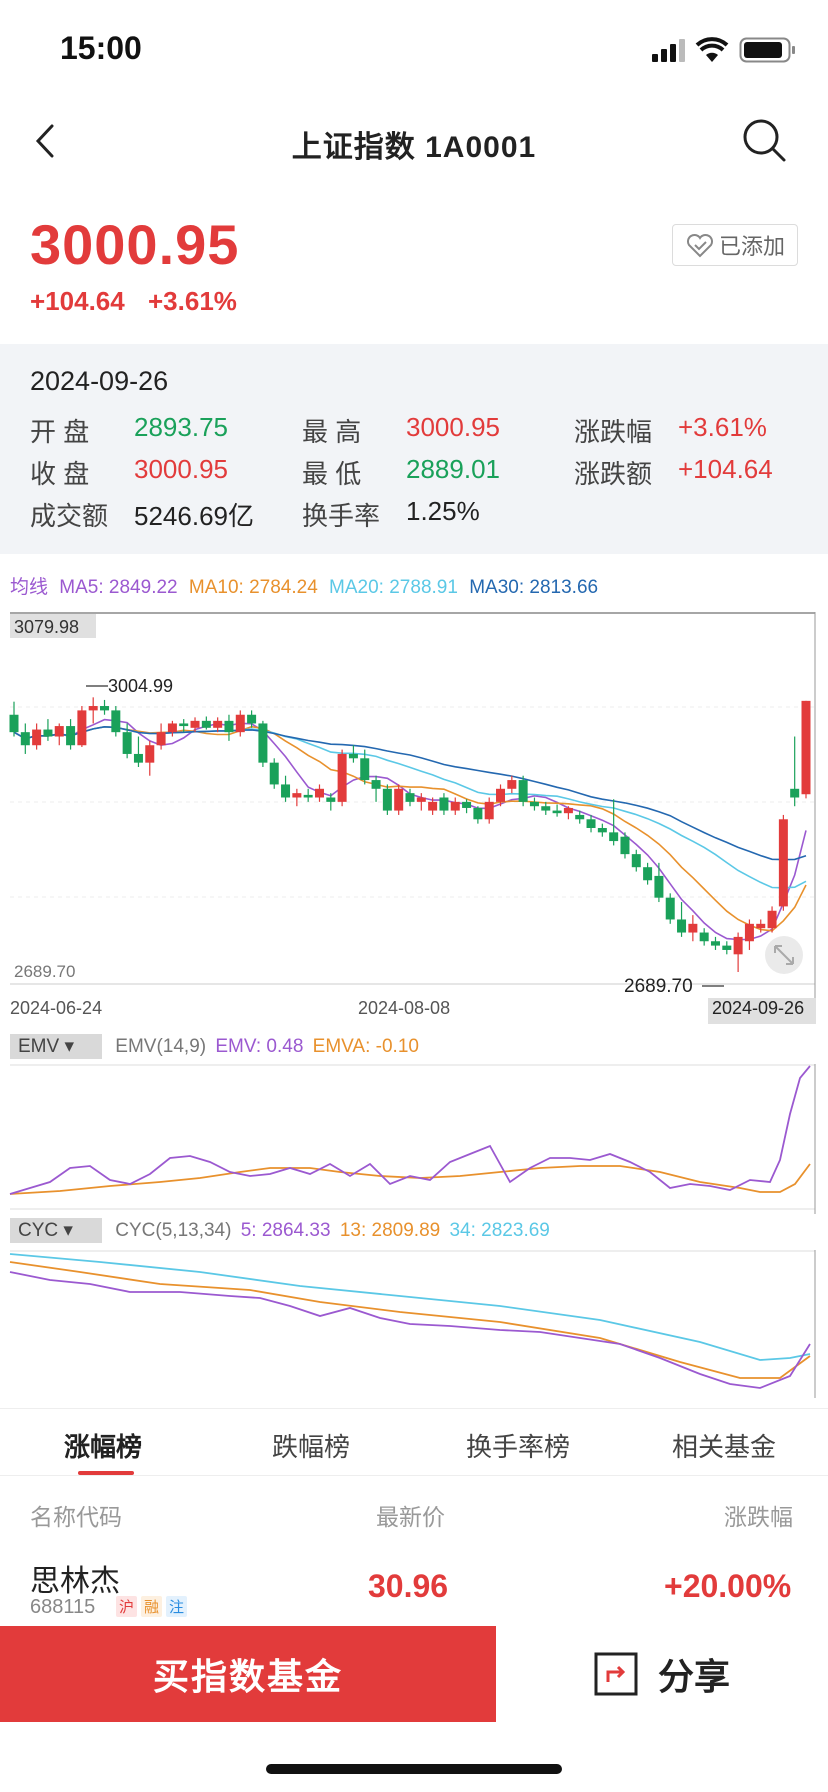 This screenshot has height=1792, width=828. Describe the element at coordinates (693, 1676) in the screenshot. I see `share-label: 分享` at that location.